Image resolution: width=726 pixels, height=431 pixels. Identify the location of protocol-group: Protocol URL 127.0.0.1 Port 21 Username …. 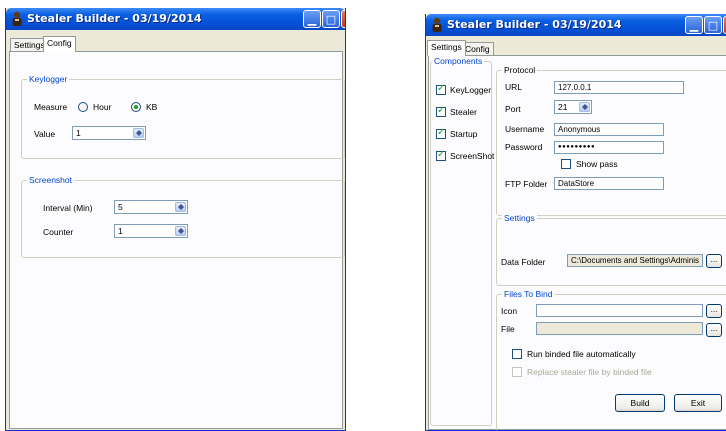
(611, 140).